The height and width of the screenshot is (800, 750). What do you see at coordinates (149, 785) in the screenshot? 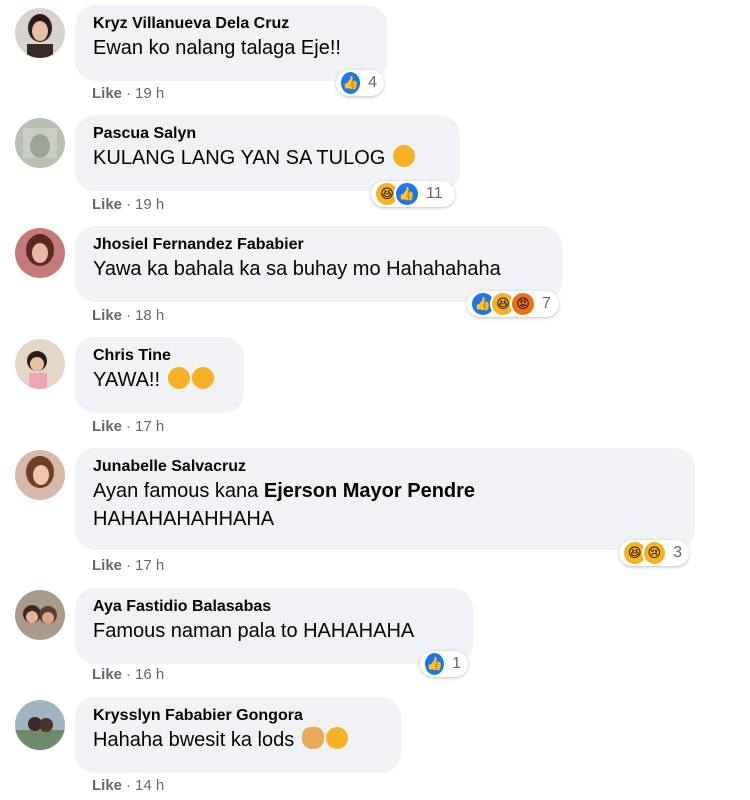
I see `timestamp: 14 h` at bounding box center [149, 785].